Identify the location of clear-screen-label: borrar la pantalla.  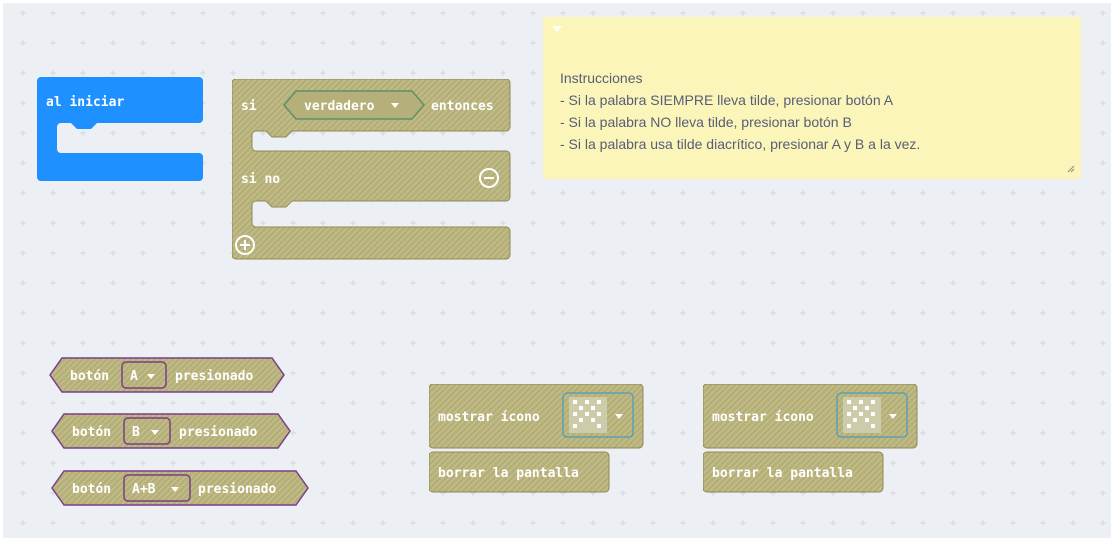
(508, 473).